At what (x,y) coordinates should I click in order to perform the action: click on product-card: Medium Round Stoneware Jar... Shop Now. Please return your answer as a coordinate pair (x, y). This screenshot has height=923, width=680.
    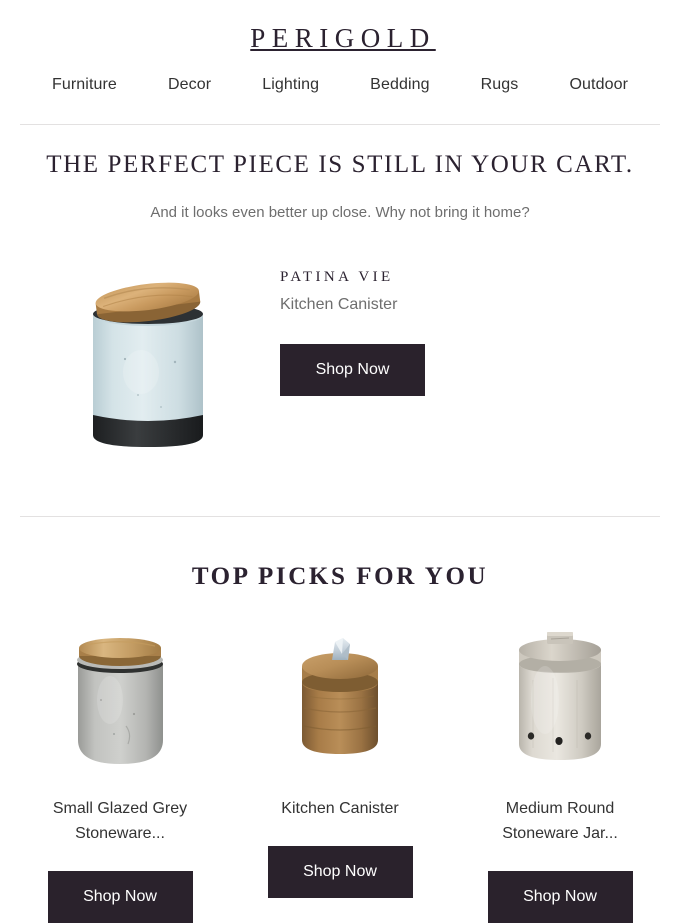
    Looking at the image, I should click on (560, 774).